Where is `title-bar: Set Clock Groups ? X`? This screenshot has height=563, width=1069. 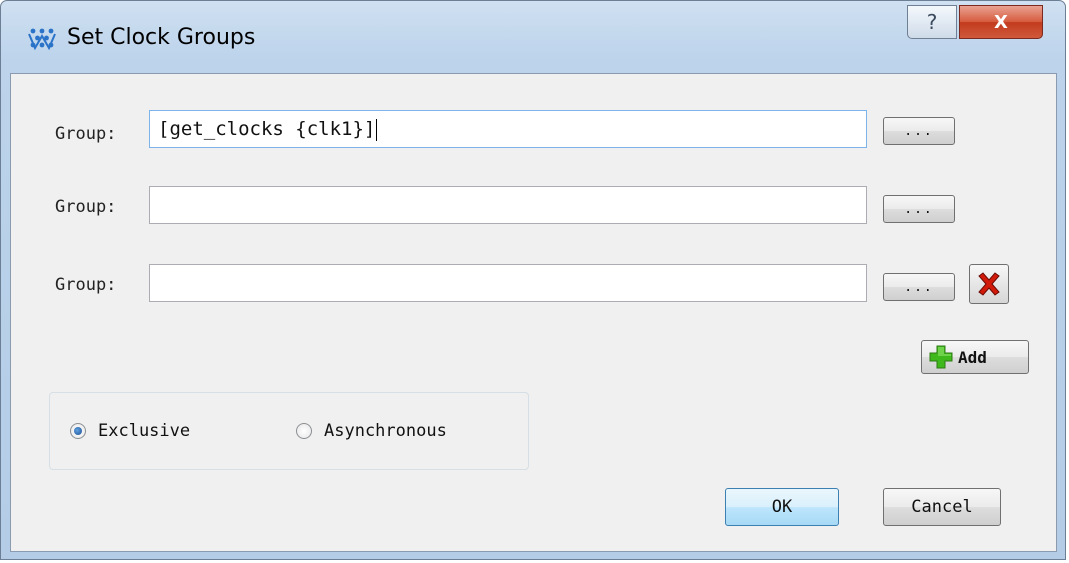
title-bar: Set Clock Groups ? X is located at coordinates (533, 37).